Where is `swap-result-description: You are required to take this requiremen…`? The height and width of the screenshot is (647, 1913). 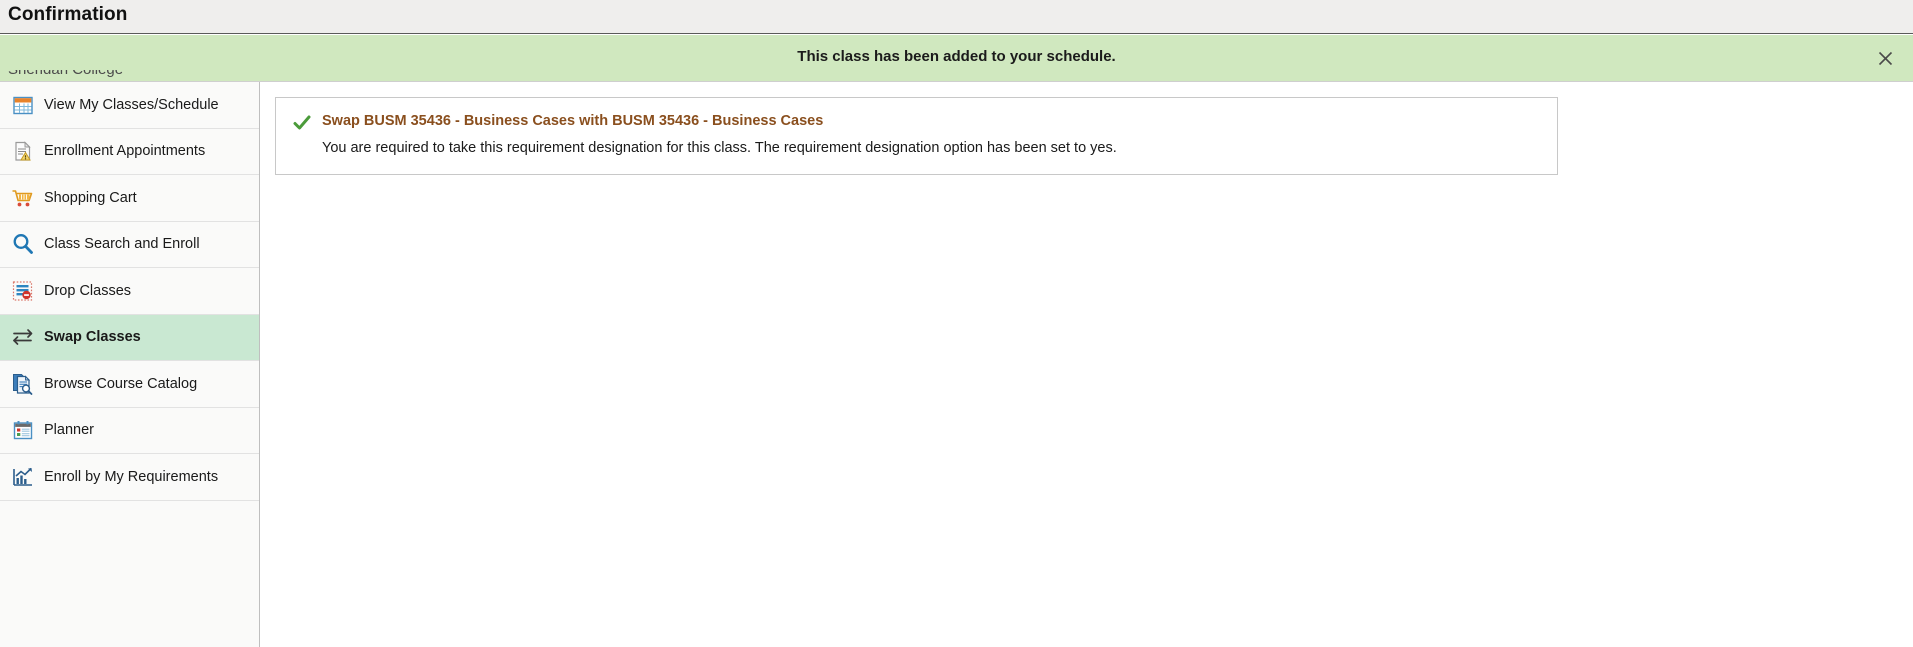 swap-result-description: You are required to take this requiremen… is located at coordinates (719, 148).